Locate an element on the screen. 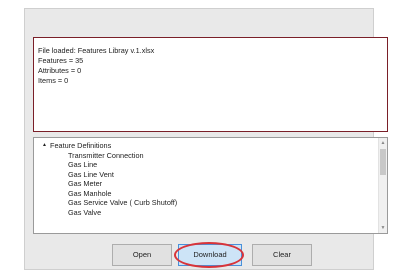 The height and width of the screenshot is (274, 400). status-line-attributes: Attributes = 0 is located at coordinates (60, 70).